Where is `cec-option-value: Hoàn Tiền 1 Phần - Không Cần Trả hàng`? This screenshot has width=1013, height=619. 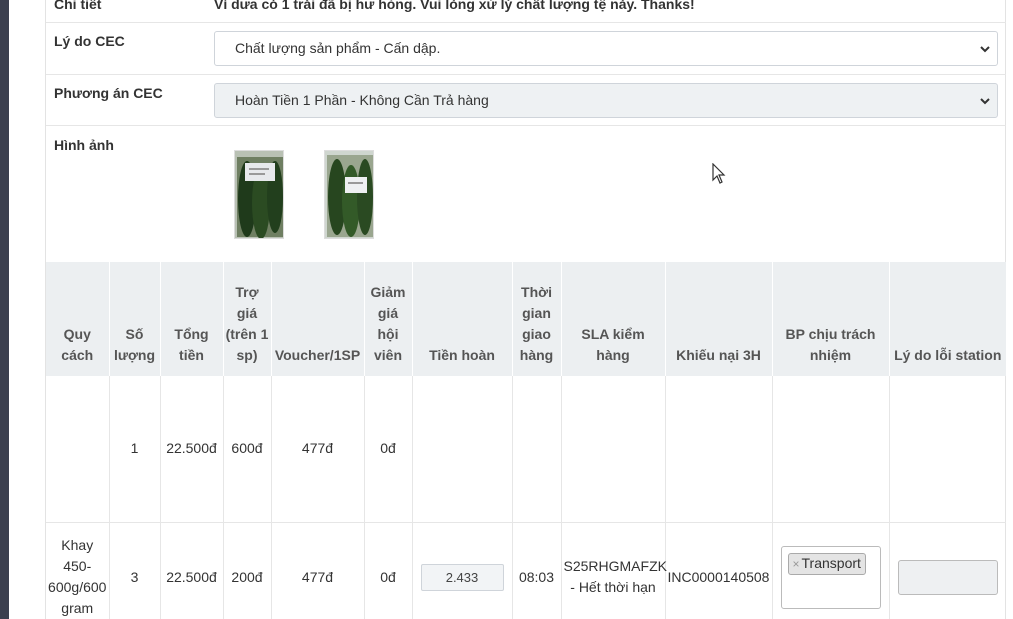 cec-option-value: Hoàn Tiền 1 Phần - Không Cần Trả hàng is located at coordinates (362, 100).